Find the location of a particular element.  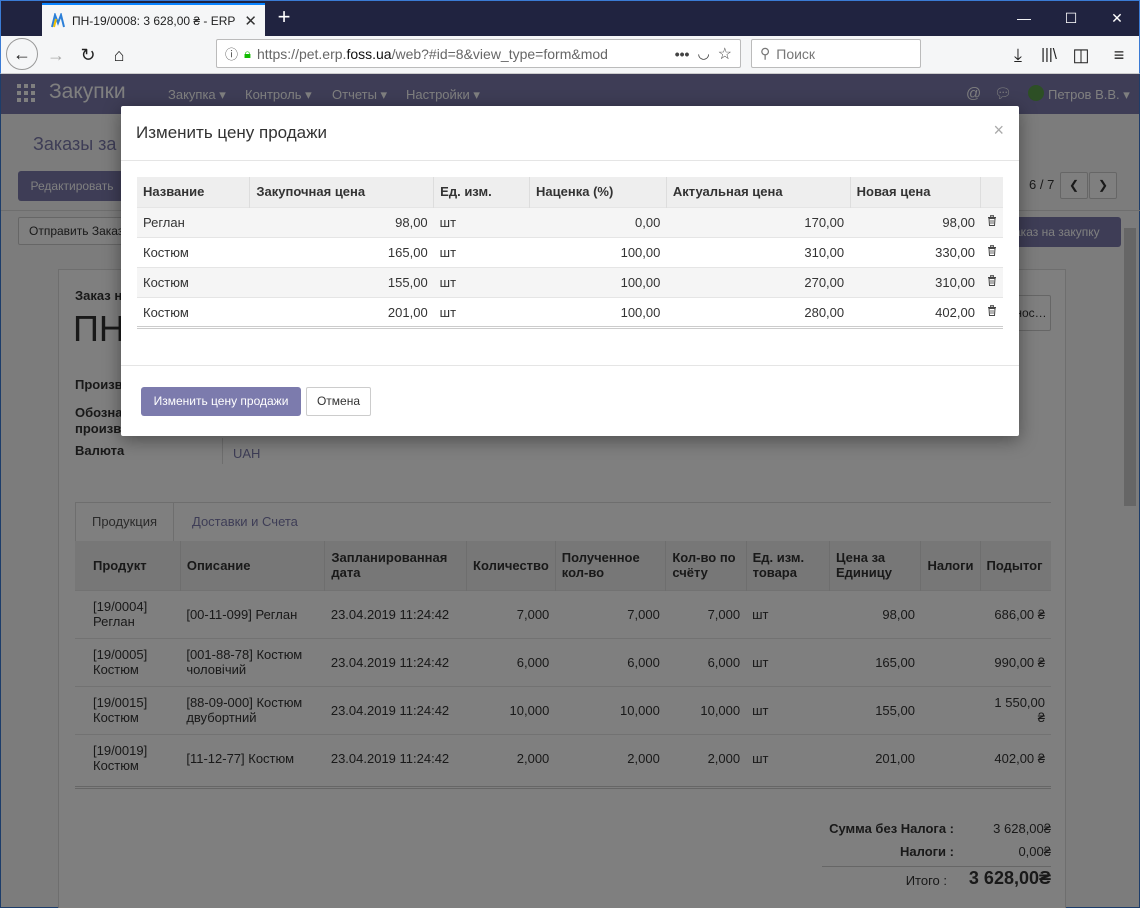

minimize-icon: — is located at coordinates (1024, 18).